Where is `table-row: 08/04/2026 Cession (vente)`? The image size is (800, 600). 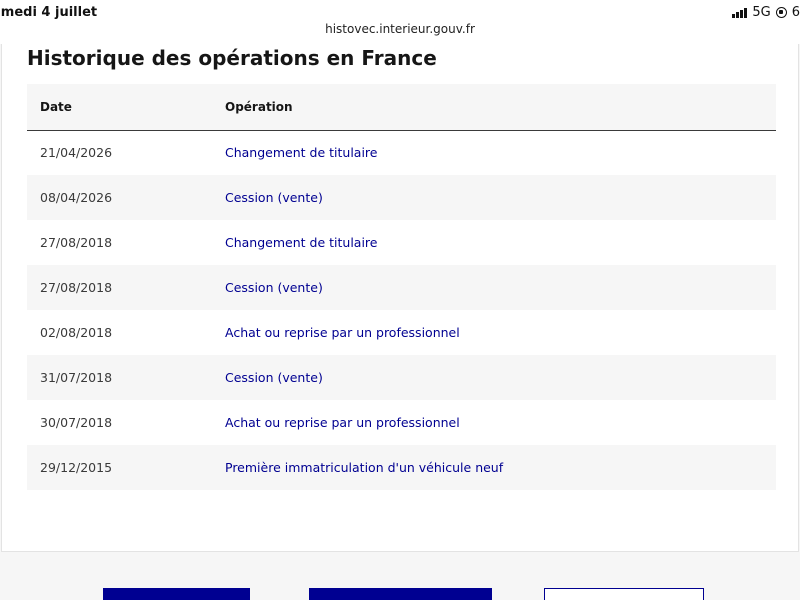 table-row: 08/04/2026 Cession (vente) is located at coordinates (401, 197).